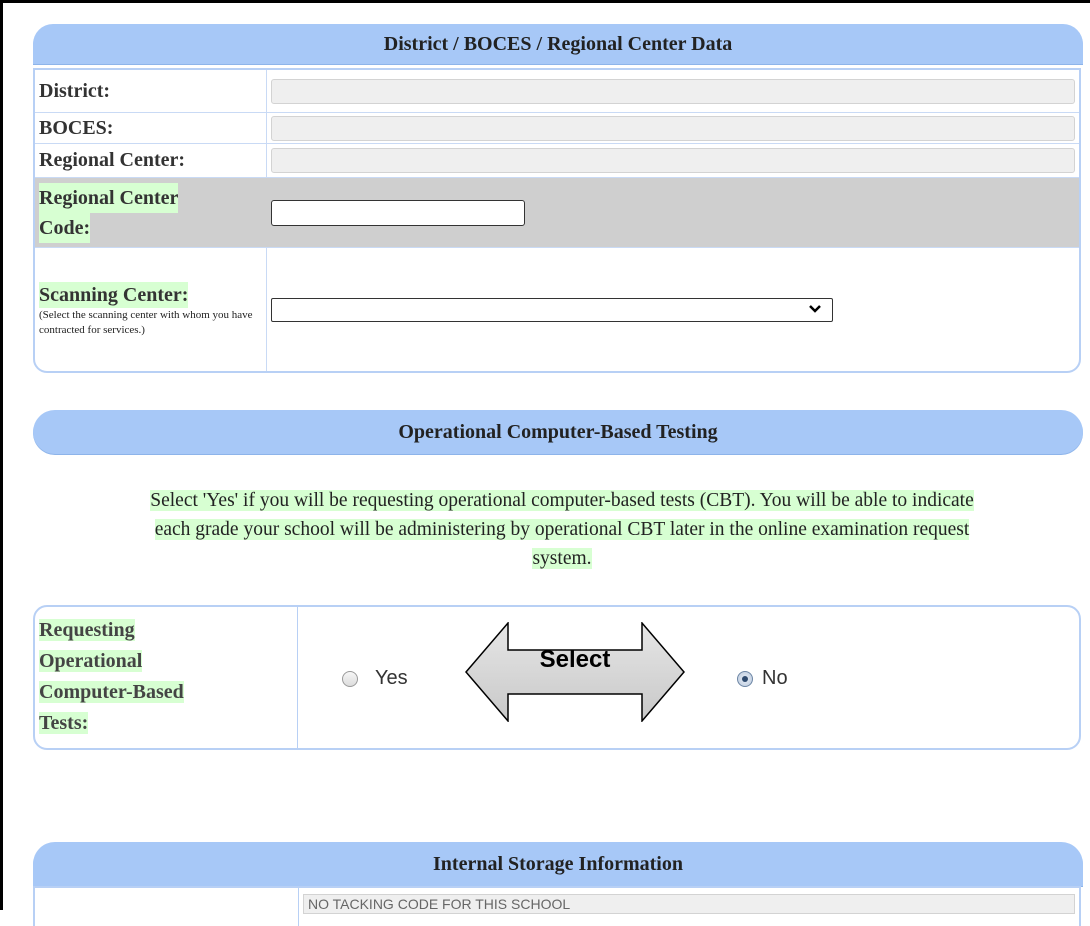  Describe the element at coordinates (1, 455) in the screenshot. I see `window-left-border` at that location.